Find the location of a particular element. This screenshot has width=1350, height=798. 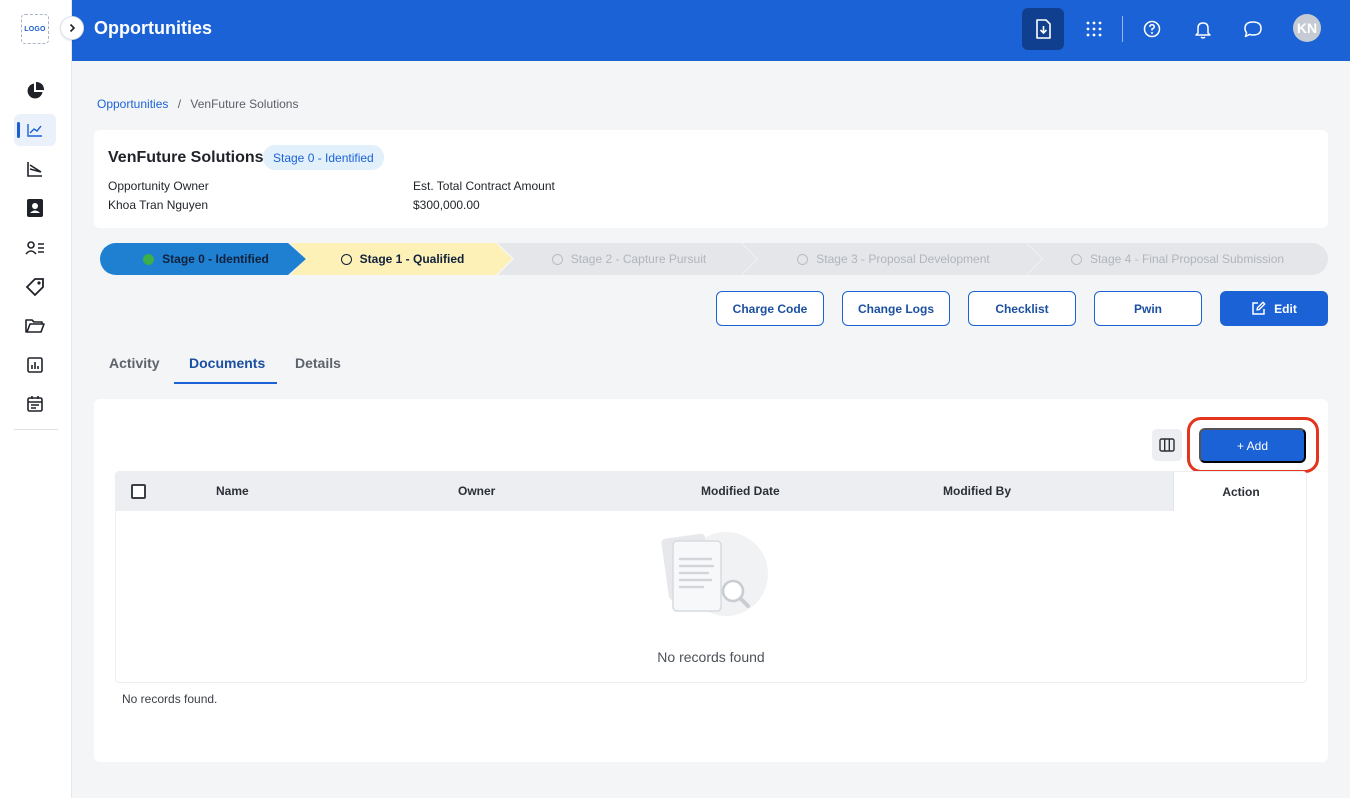

column-header-action: Action is located at coordinates (1239, 491).